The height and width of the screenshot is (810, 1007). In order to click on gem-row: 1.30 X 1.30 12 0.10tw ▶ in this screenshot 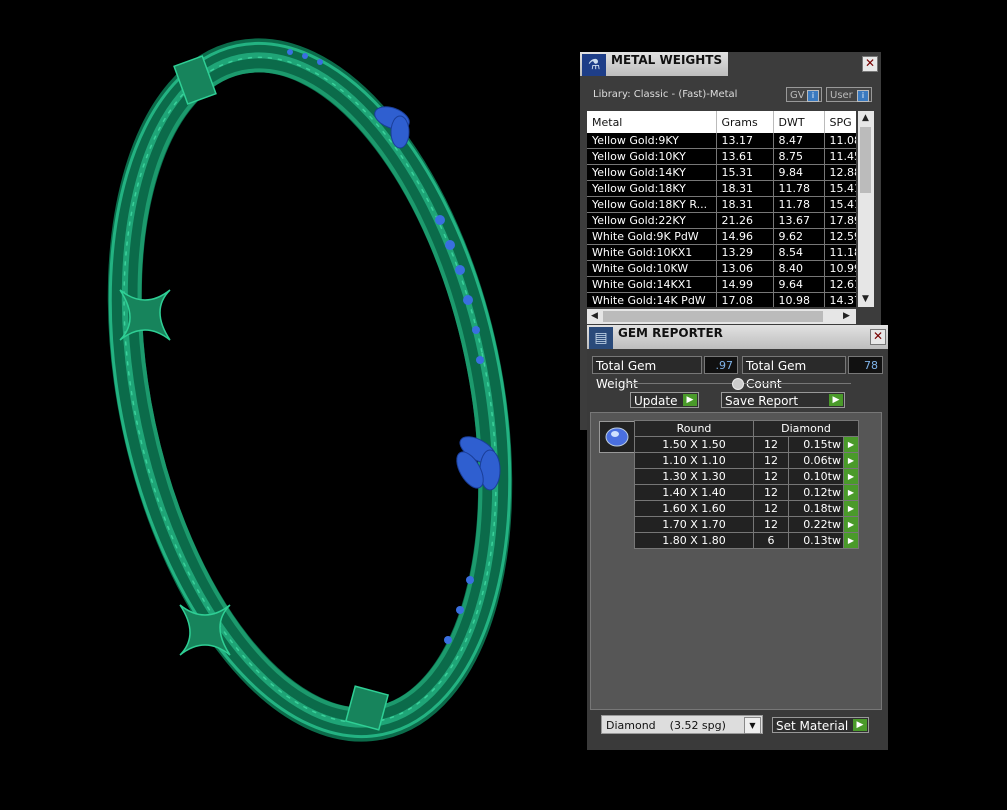, I will do `click(746, 476)`.